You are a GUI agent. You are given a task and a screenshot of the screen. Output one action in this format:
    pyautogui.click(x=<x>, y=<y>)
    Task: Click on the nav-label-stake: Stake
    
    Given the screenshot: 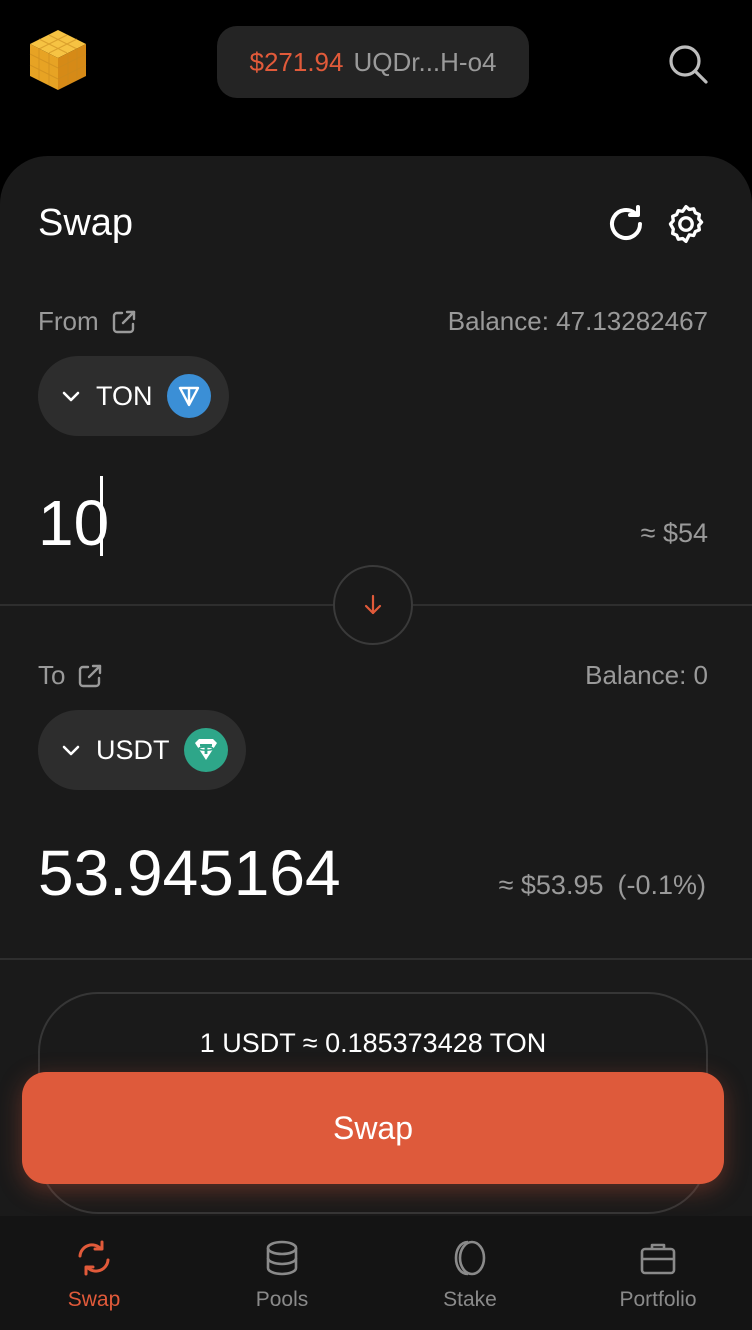 What is the action you would take?
    pyautogui.click(x=470, y=1299)
    